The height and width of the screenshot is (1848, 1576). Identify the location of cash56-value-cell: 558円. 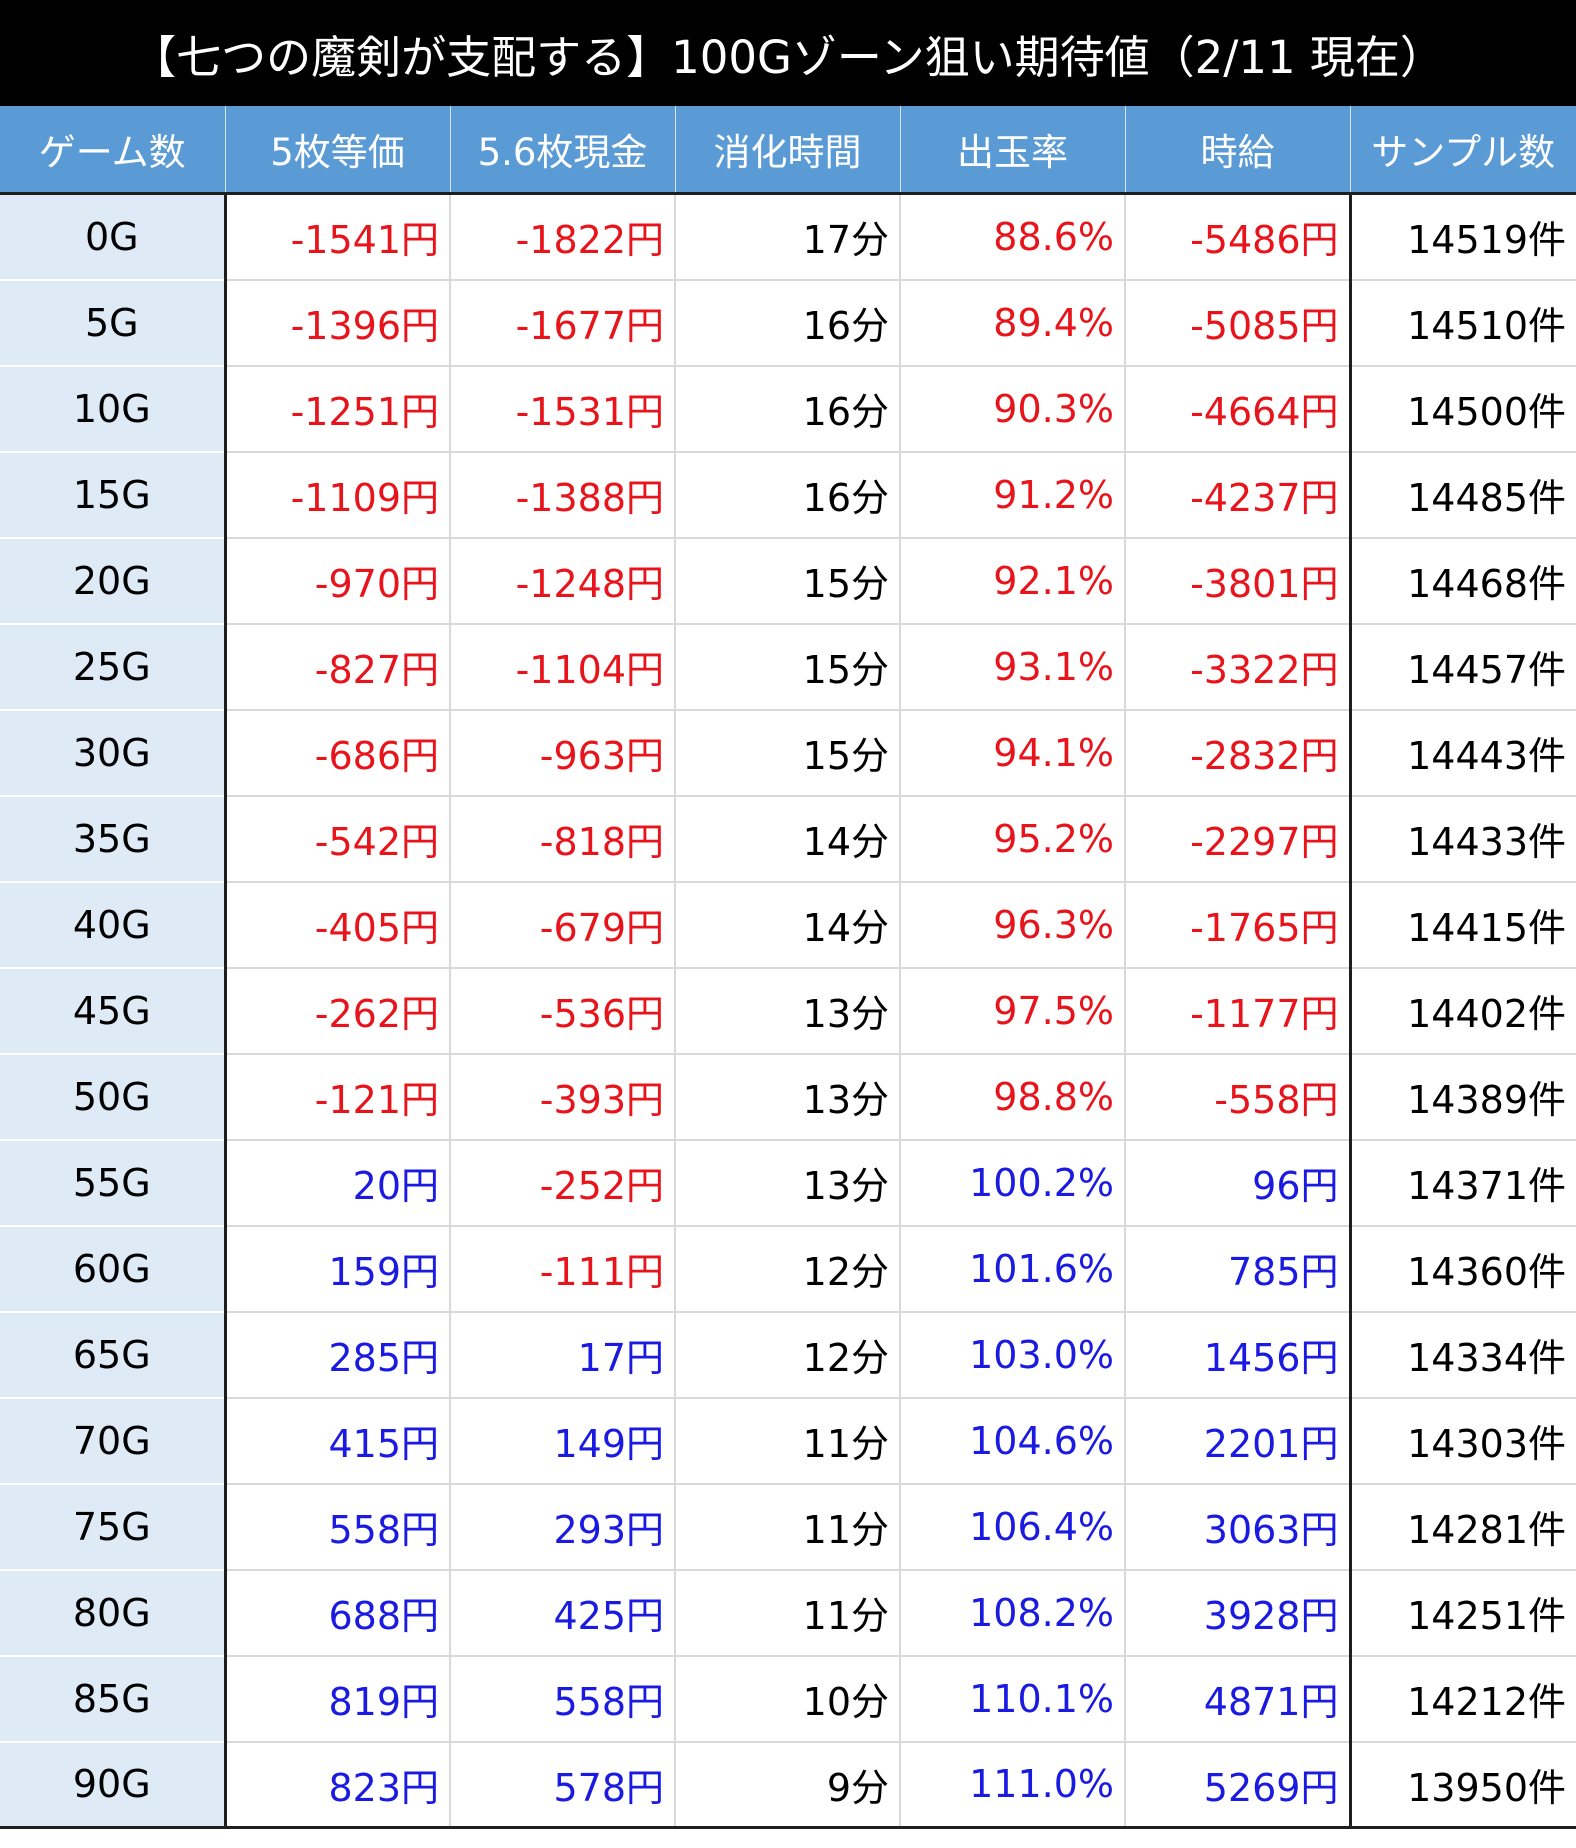
(563, 1699).